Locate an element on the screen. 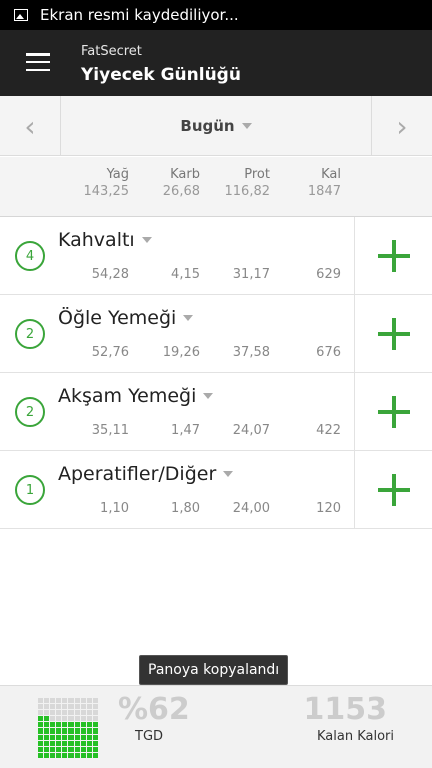  meal-name: Akşam Yemeği is located at coordinates (136, 396).